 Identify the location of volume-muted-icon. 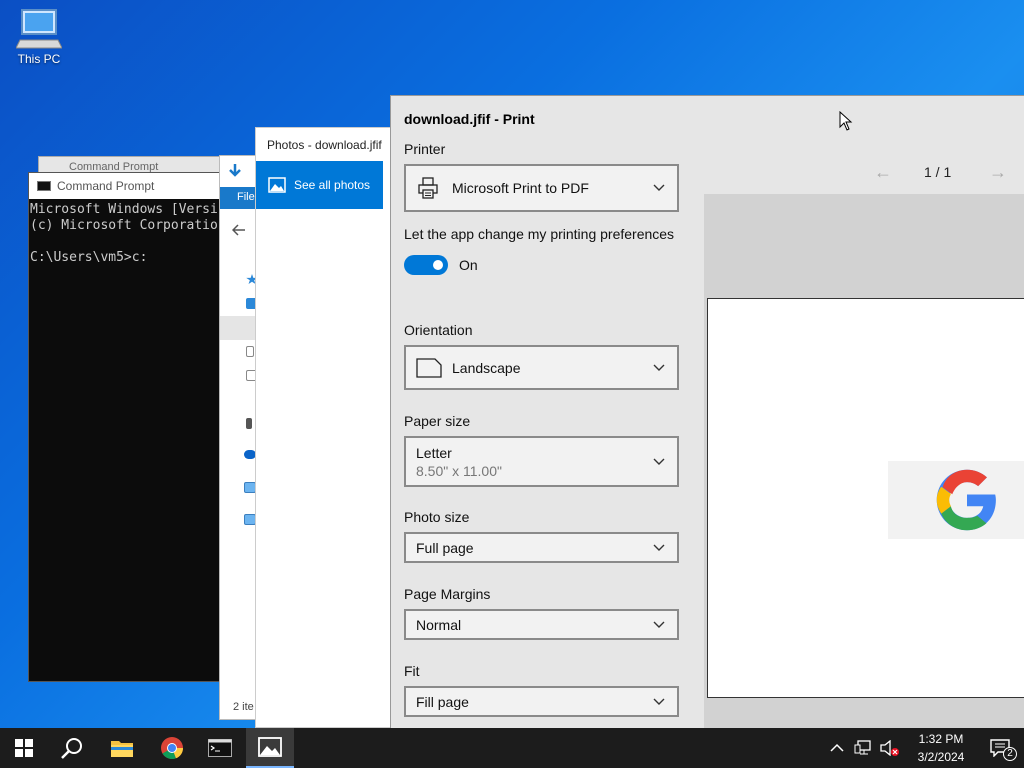
(890, 748).